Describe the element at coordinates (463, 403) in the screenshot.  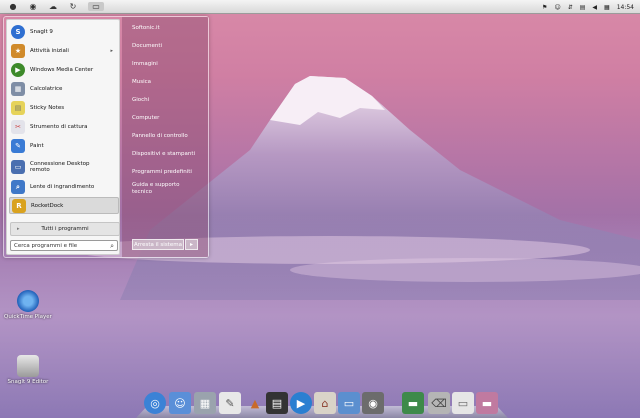
I see `drive-icon: ▭` at that location.